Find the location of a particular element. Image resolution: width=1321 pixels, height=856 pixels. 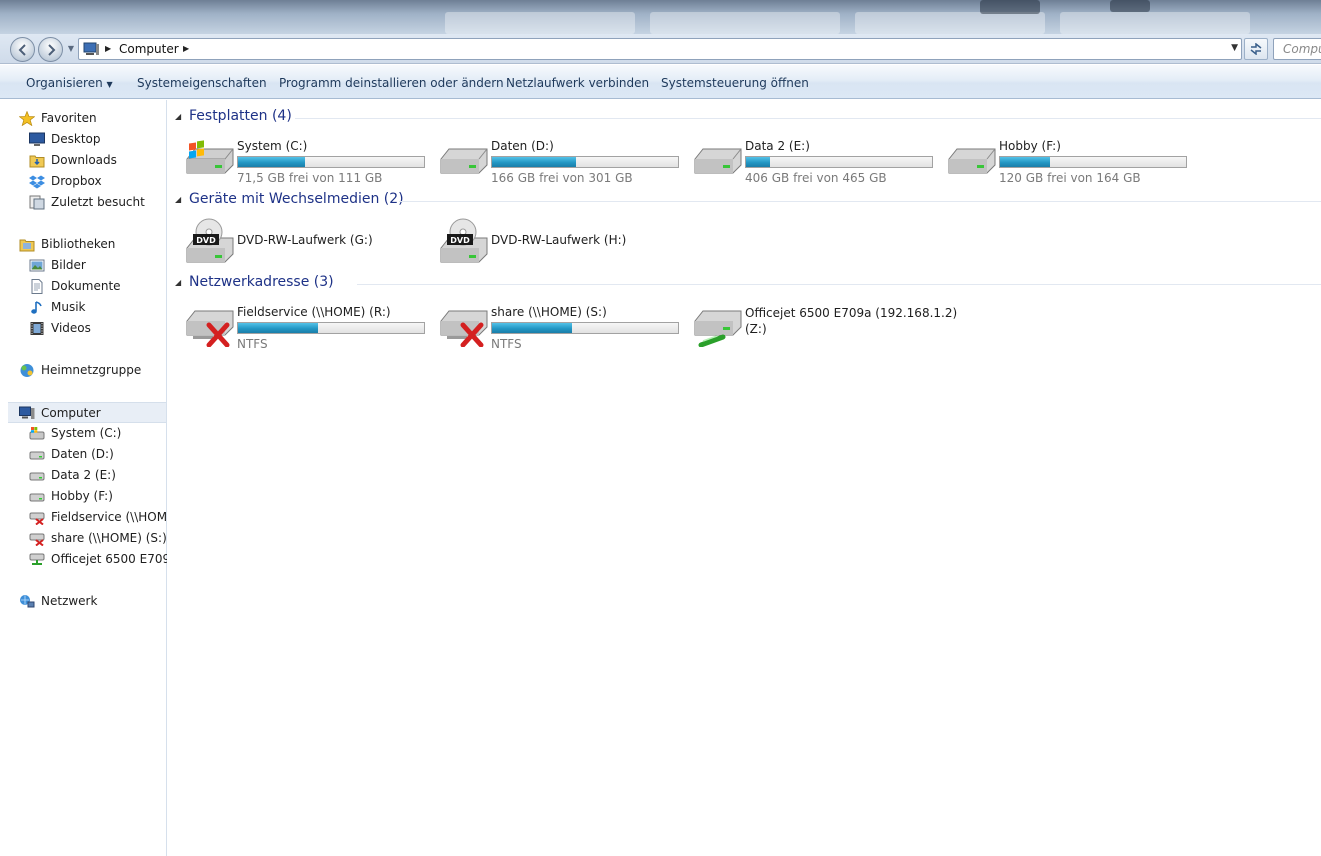

drive-free-space: 166 GB frei von 301 GB is located at coordinates (562, 178).